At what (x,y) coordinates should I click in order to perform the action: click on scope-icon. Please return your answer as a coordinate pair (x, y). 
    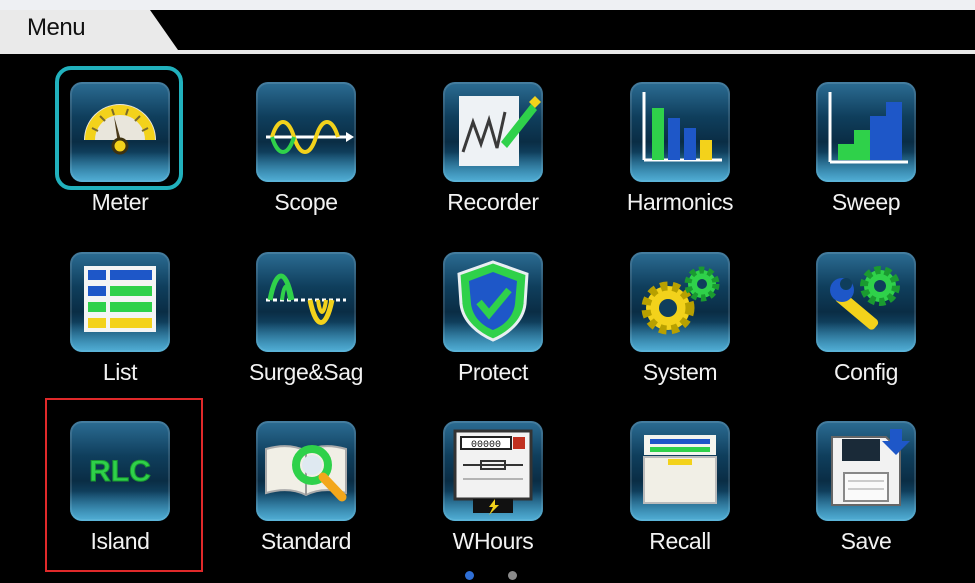
    Looking at the image, I should click on (306, 132).